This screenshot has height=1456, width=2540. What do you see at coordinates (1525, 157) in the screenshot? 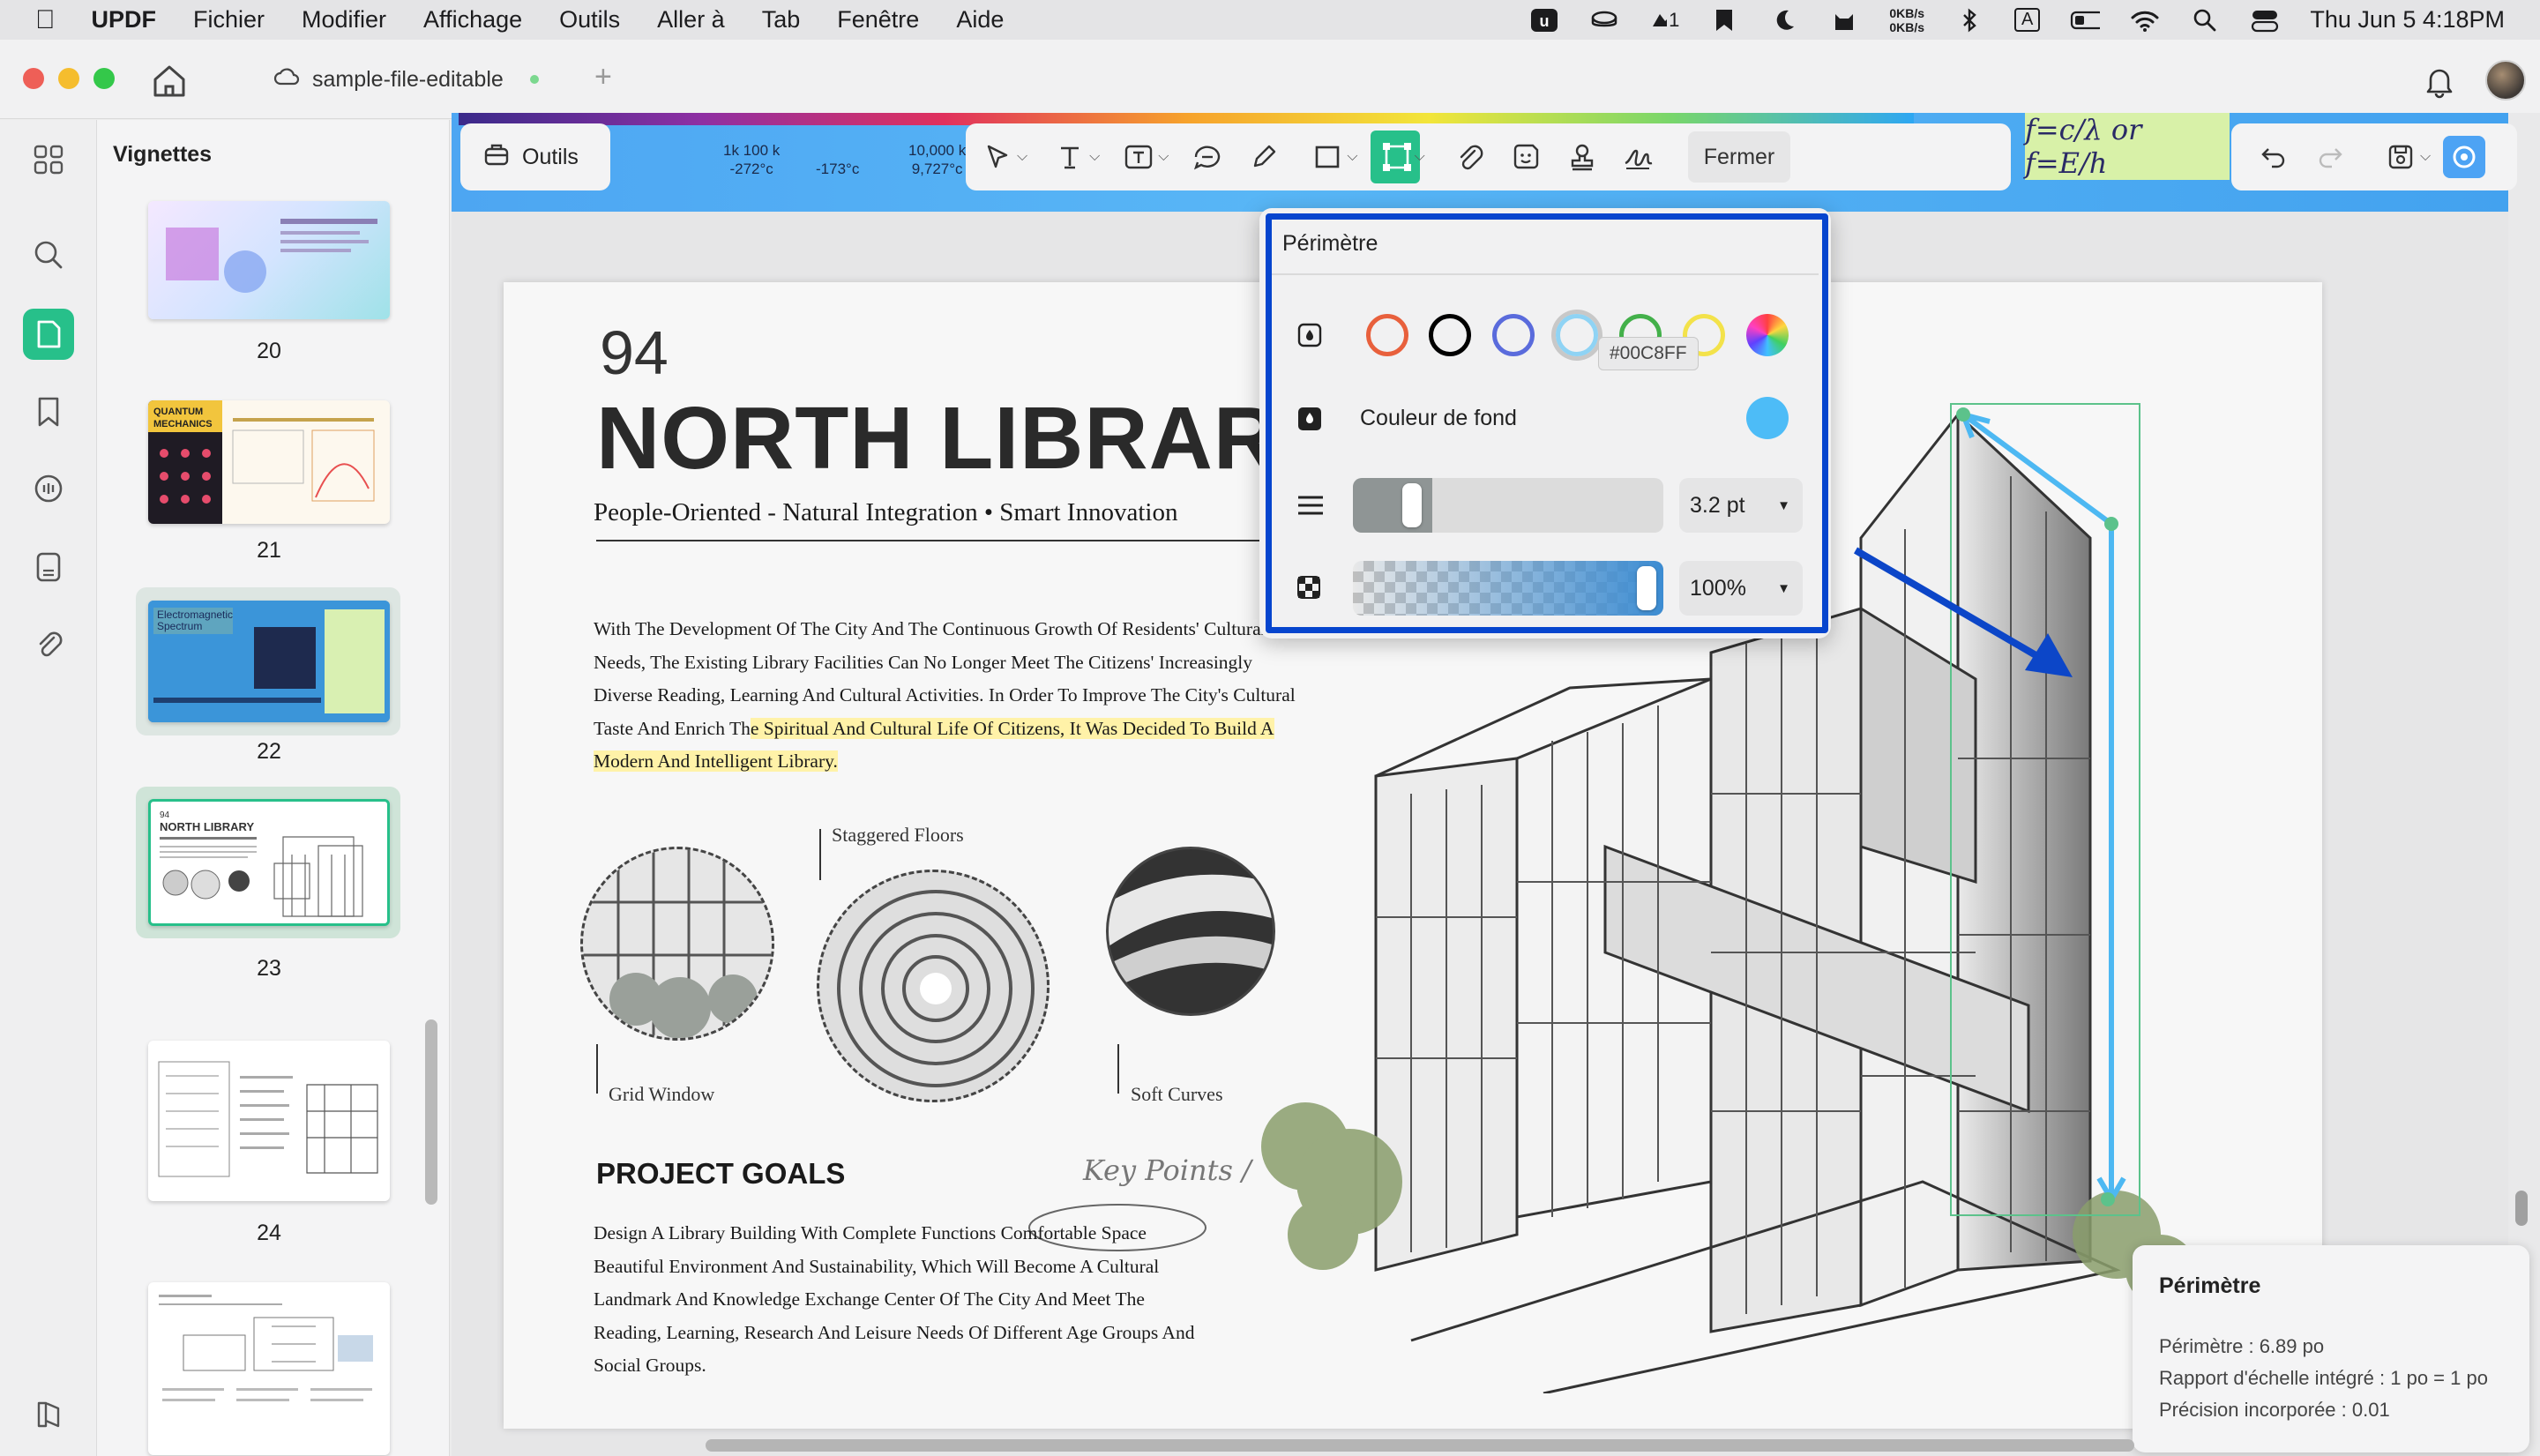
I see `sticker-tool-icon` at bounding box center [1525, 157].